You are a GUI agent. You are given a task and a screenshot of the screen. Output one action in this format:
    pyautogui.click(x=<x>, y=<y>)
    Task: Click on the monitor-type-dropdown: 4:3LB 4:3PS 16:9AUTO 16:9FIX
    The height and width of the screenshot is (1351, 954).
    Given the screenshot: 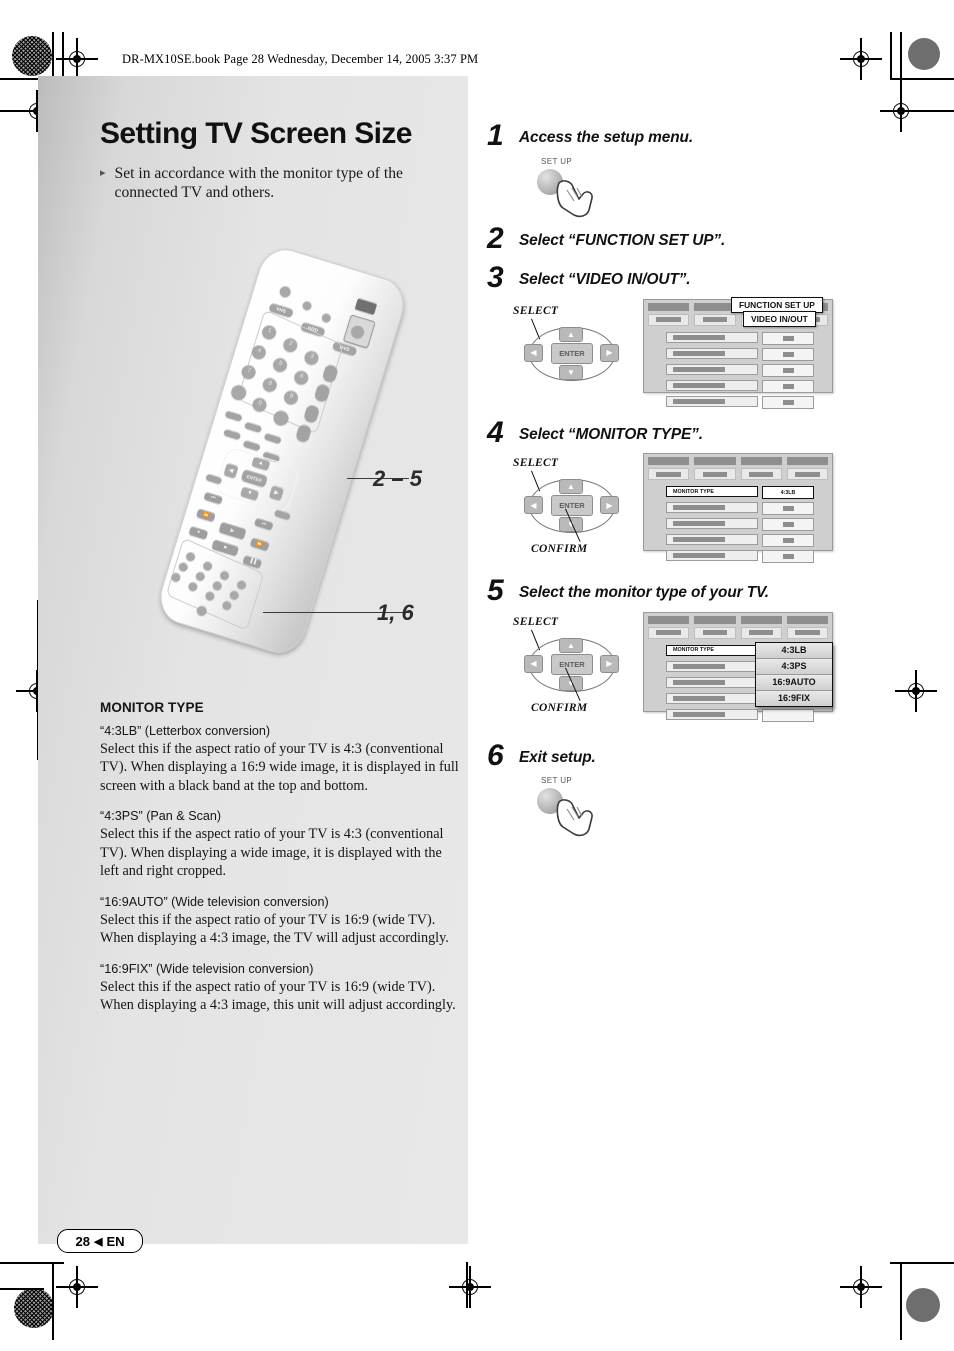 What is the action you would take?
    pyautogui.click(x=794, y=674)
    